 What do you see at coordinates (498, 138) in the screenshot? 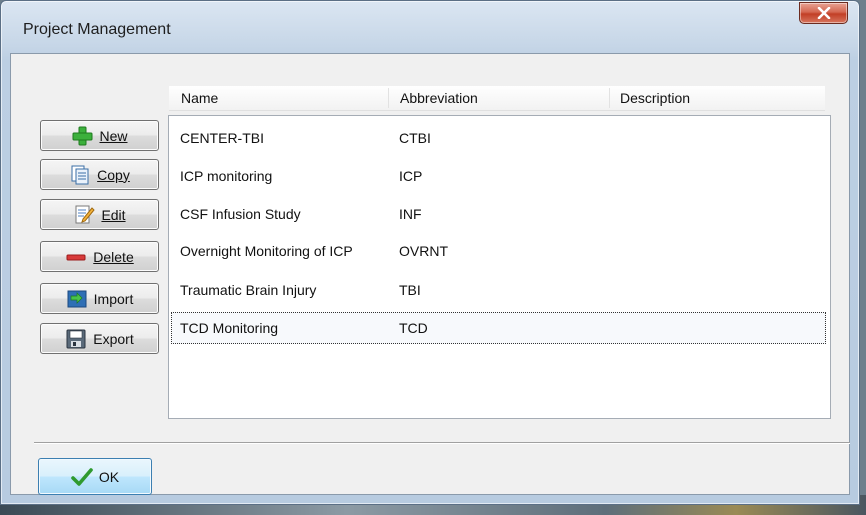
I see `list-item: CENTER-TBI CTBI` at bounding box center [498, 138].